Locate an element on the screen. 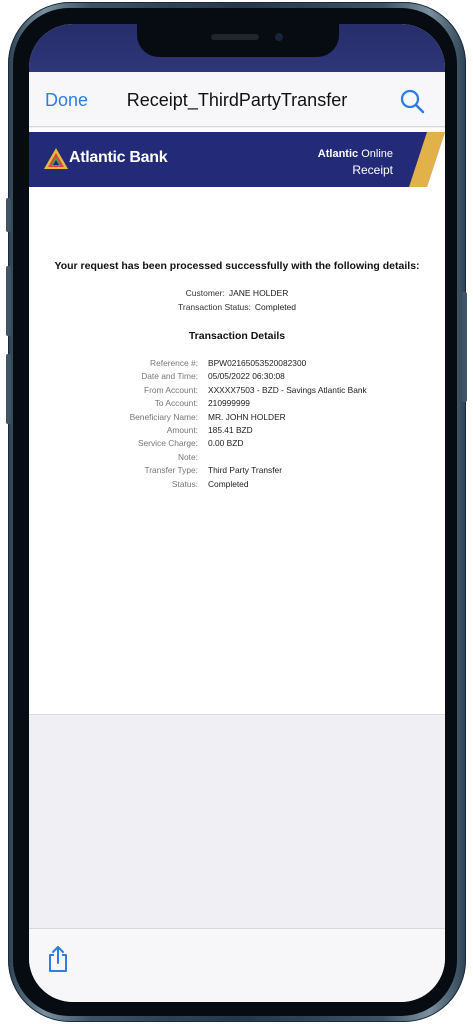  detail-value: 185.41 BZD is located at coordinates (230, 429).